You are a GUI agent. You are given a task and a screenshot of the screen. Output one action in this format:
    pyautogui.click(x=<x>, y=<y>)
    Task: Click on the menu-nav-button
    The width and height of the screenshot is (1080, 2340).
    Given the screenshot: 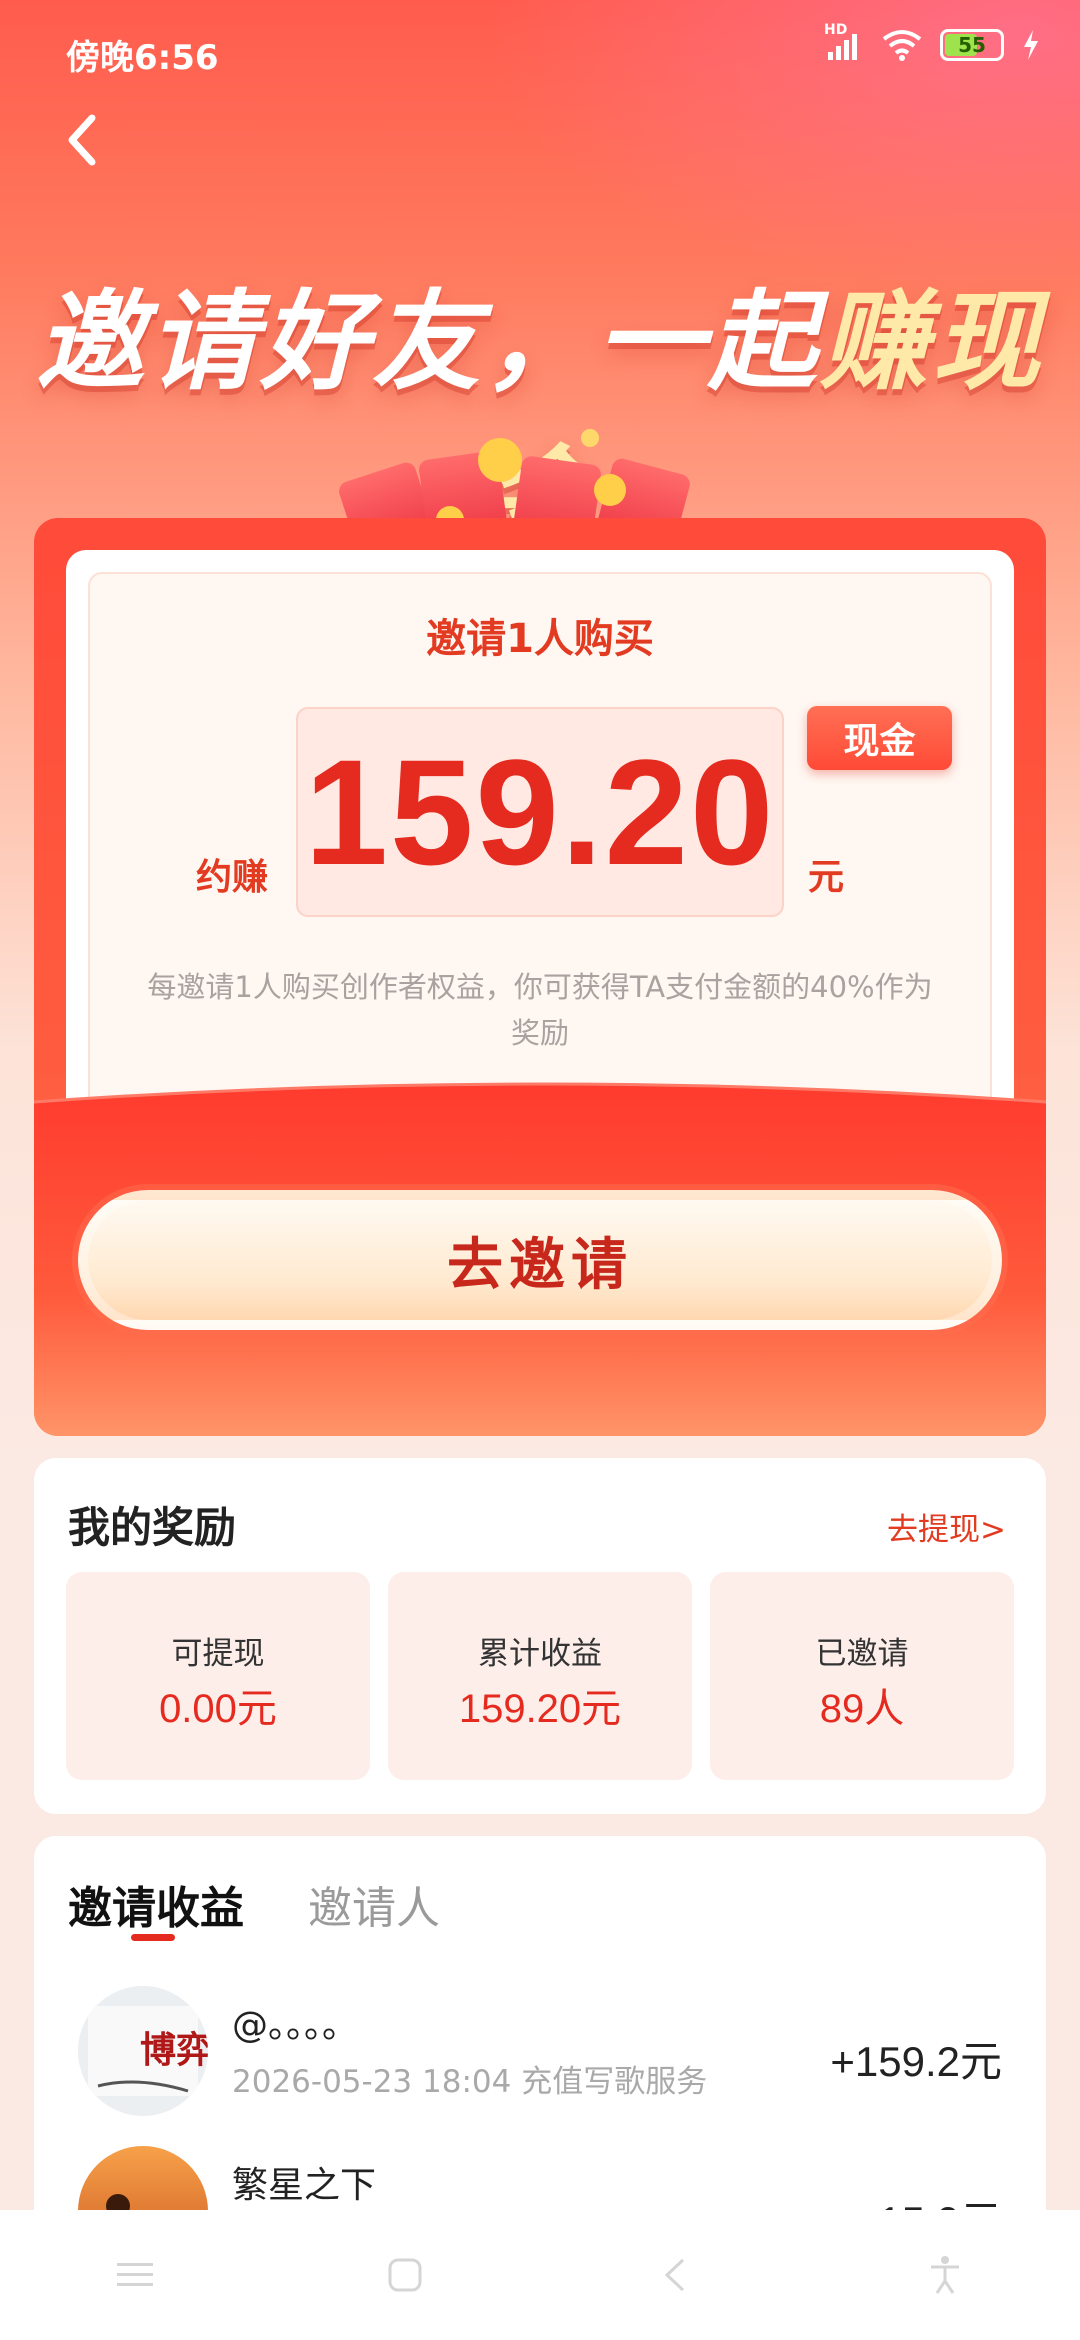 What is the action you would take?
    pyautogui.click(x=135, y=2275)
    